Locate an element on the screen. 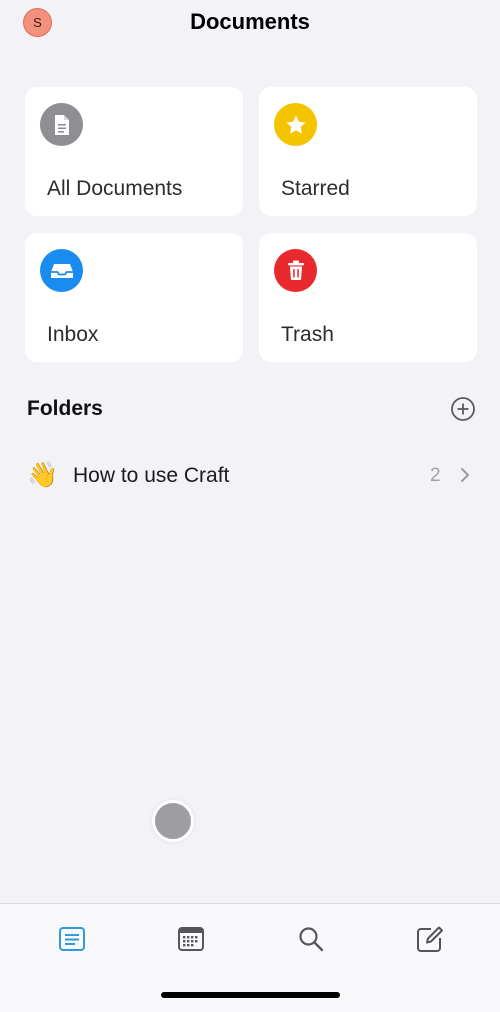  folders-heading: Folders is located at coordinates (65, 408).